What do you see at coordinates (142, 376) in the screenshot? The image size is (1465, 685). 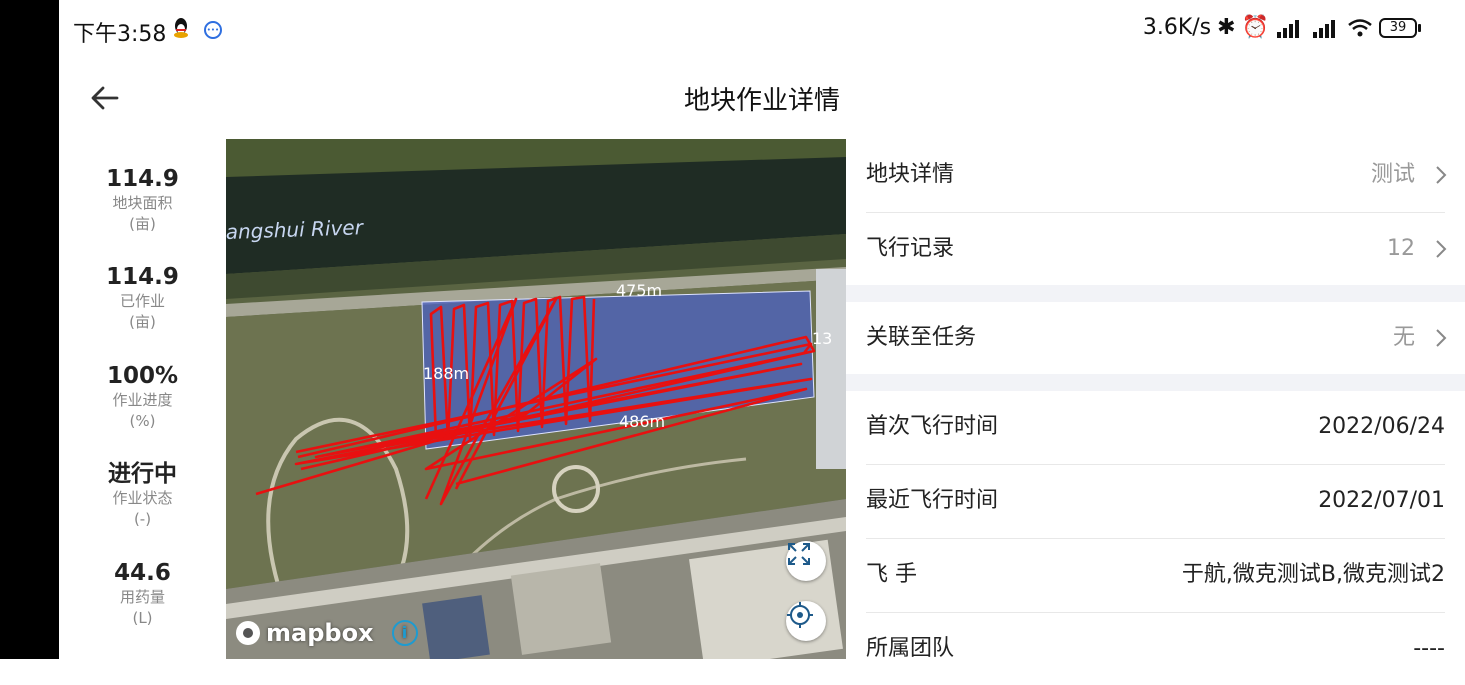 I see `stat-value: 100%` at bounding box center [142, 376].